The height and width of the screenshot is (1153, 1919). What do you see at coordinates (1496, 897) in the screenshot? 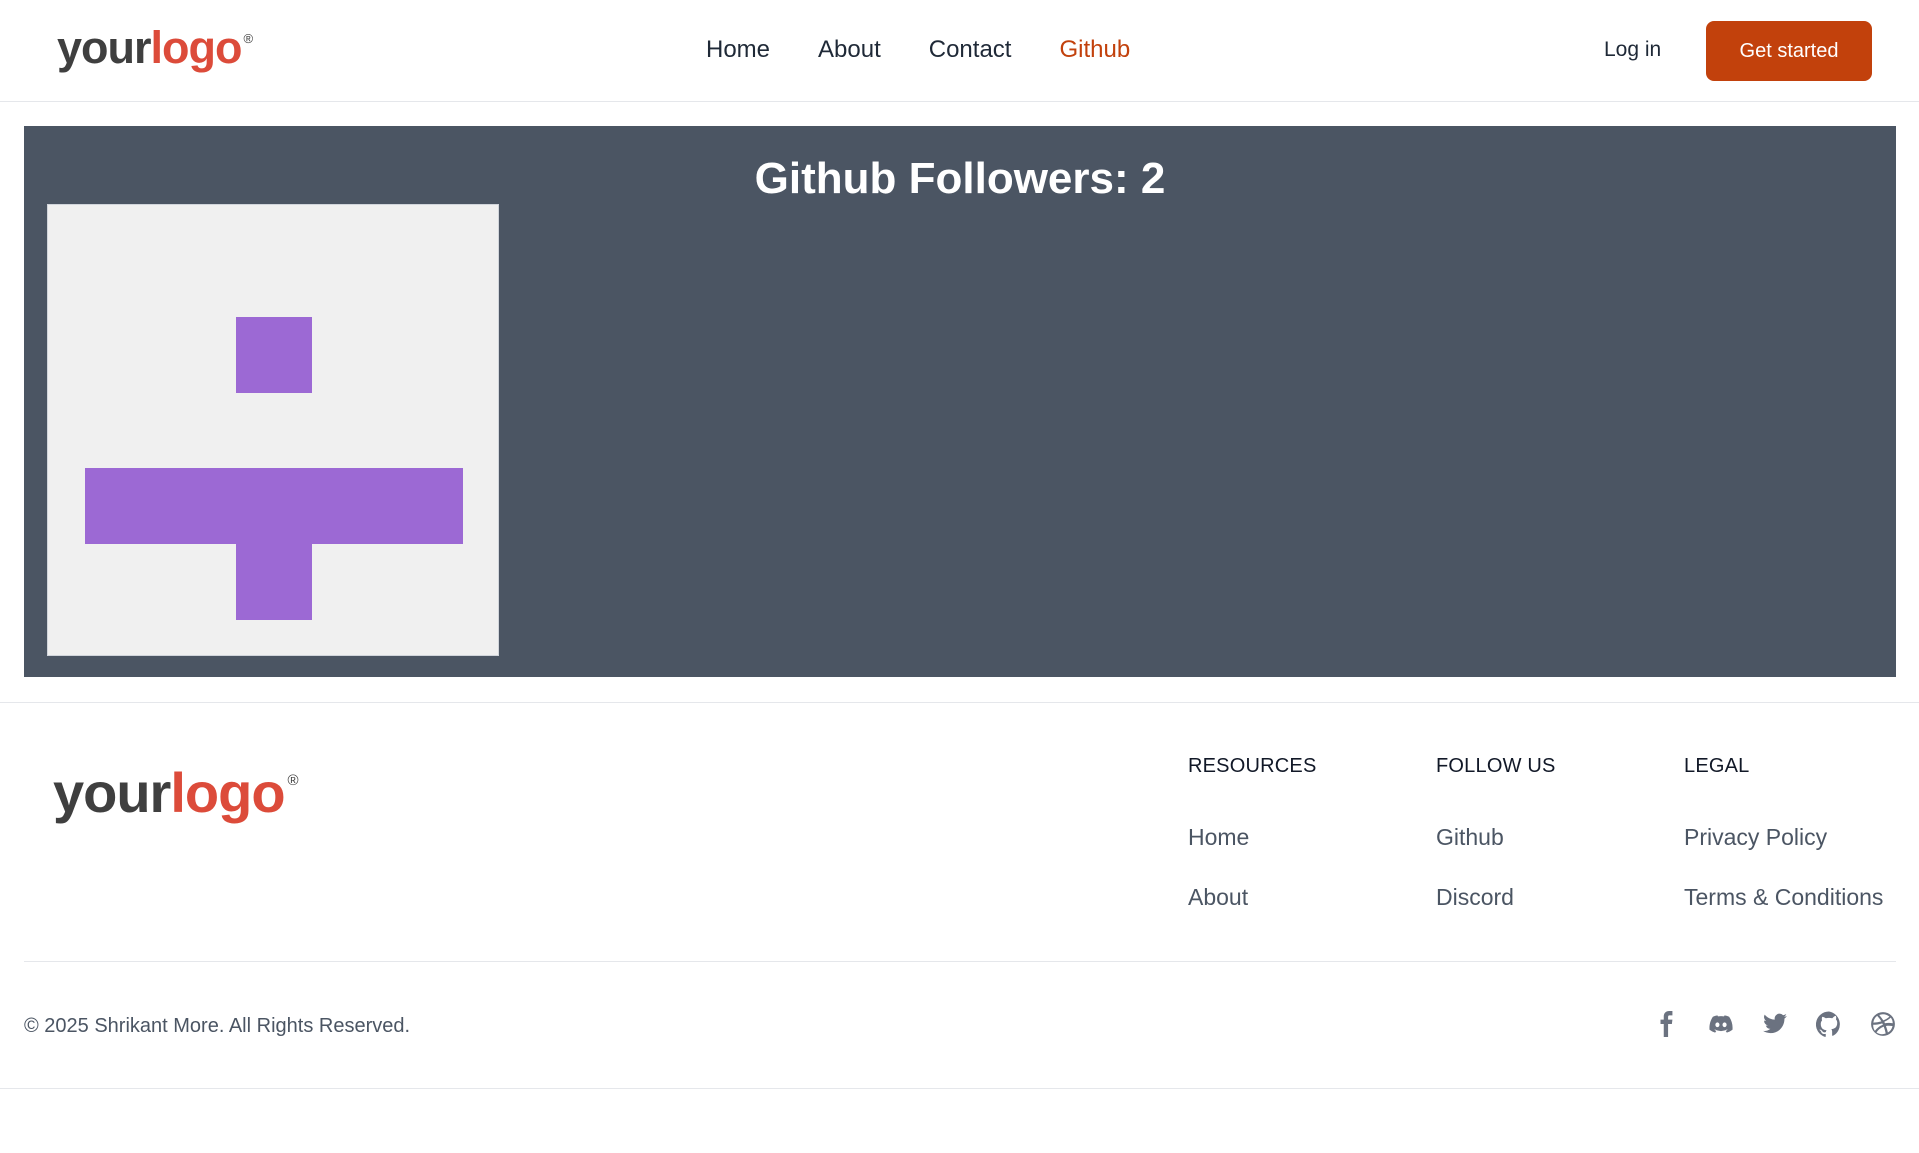
I see `footer-link-discord: Discord` at bounding box center [1496, 897].